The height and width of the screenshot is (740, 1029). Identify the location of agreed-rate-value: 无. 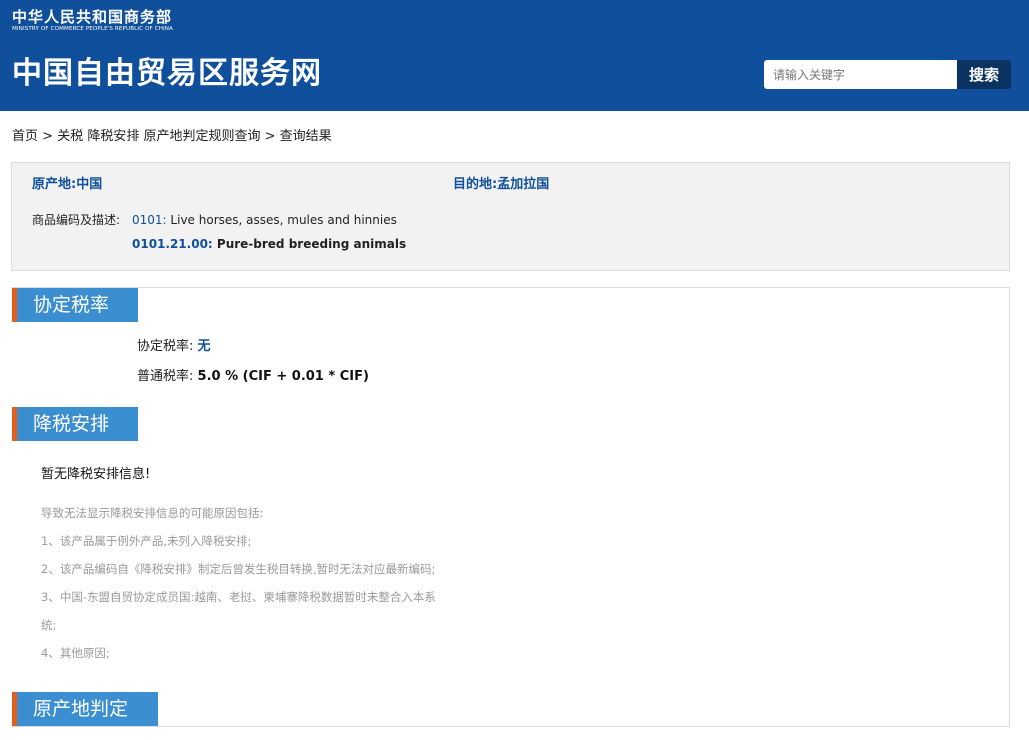
(204, 346).